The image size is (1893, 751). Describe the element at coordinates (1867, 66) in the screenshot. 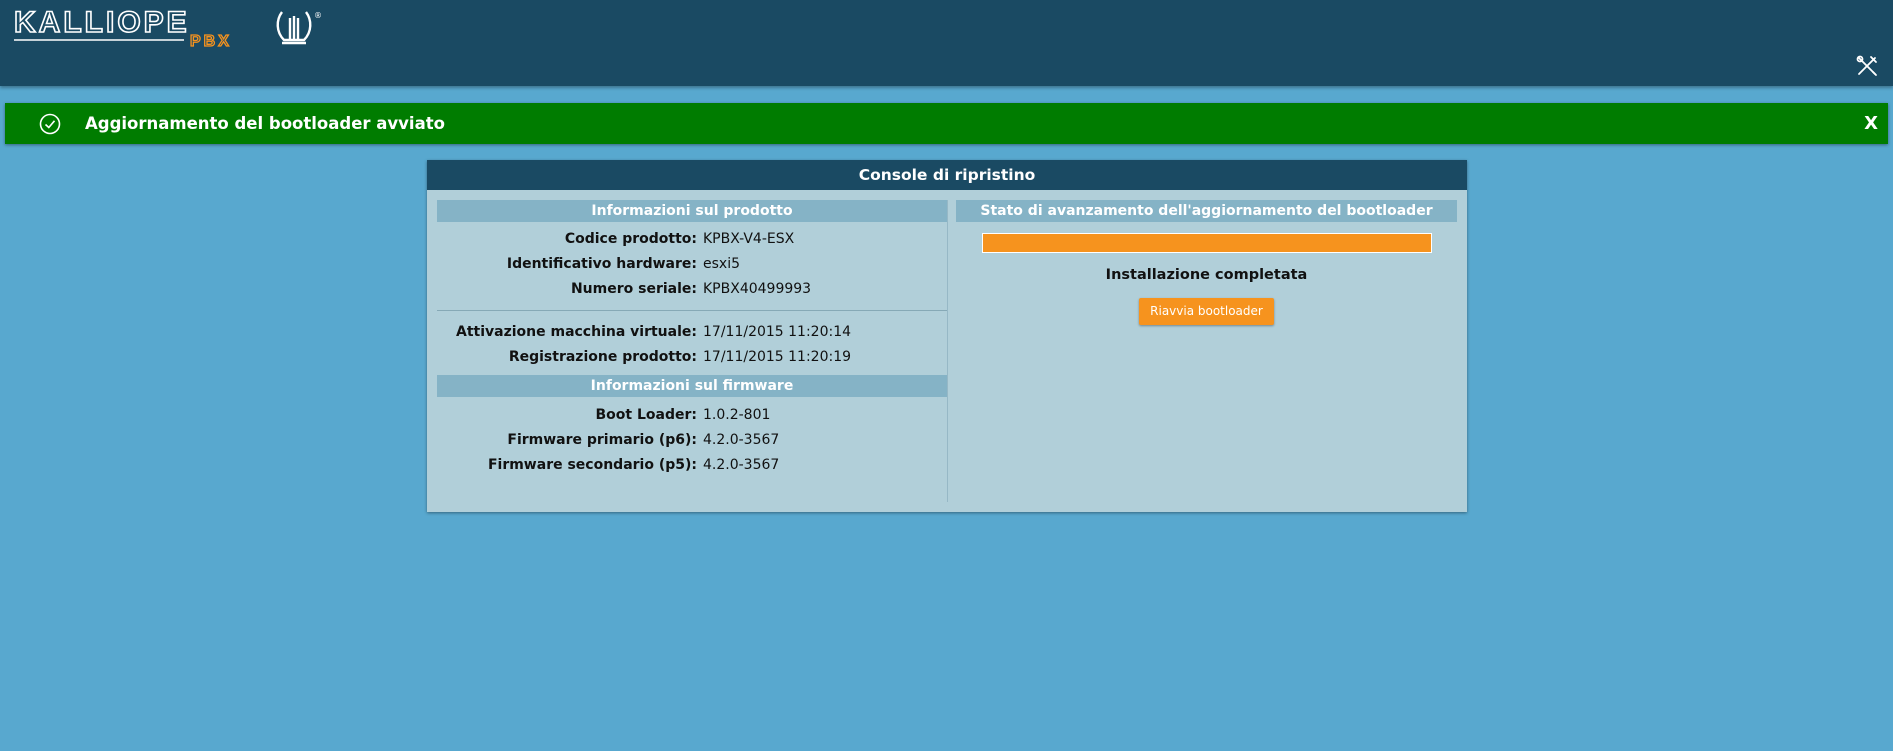

I see `tools-icon` at that location.